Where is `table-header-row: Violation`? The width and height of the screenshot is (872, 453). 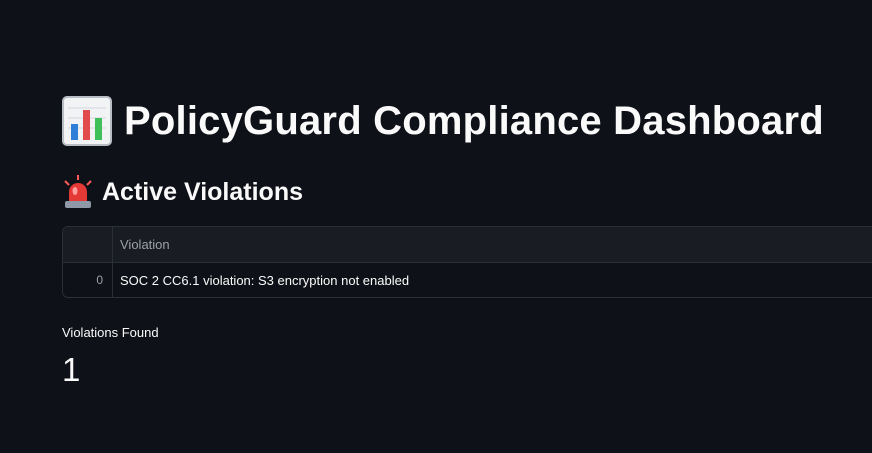
table-header-row: Violation is located at coordinates (467, 245).